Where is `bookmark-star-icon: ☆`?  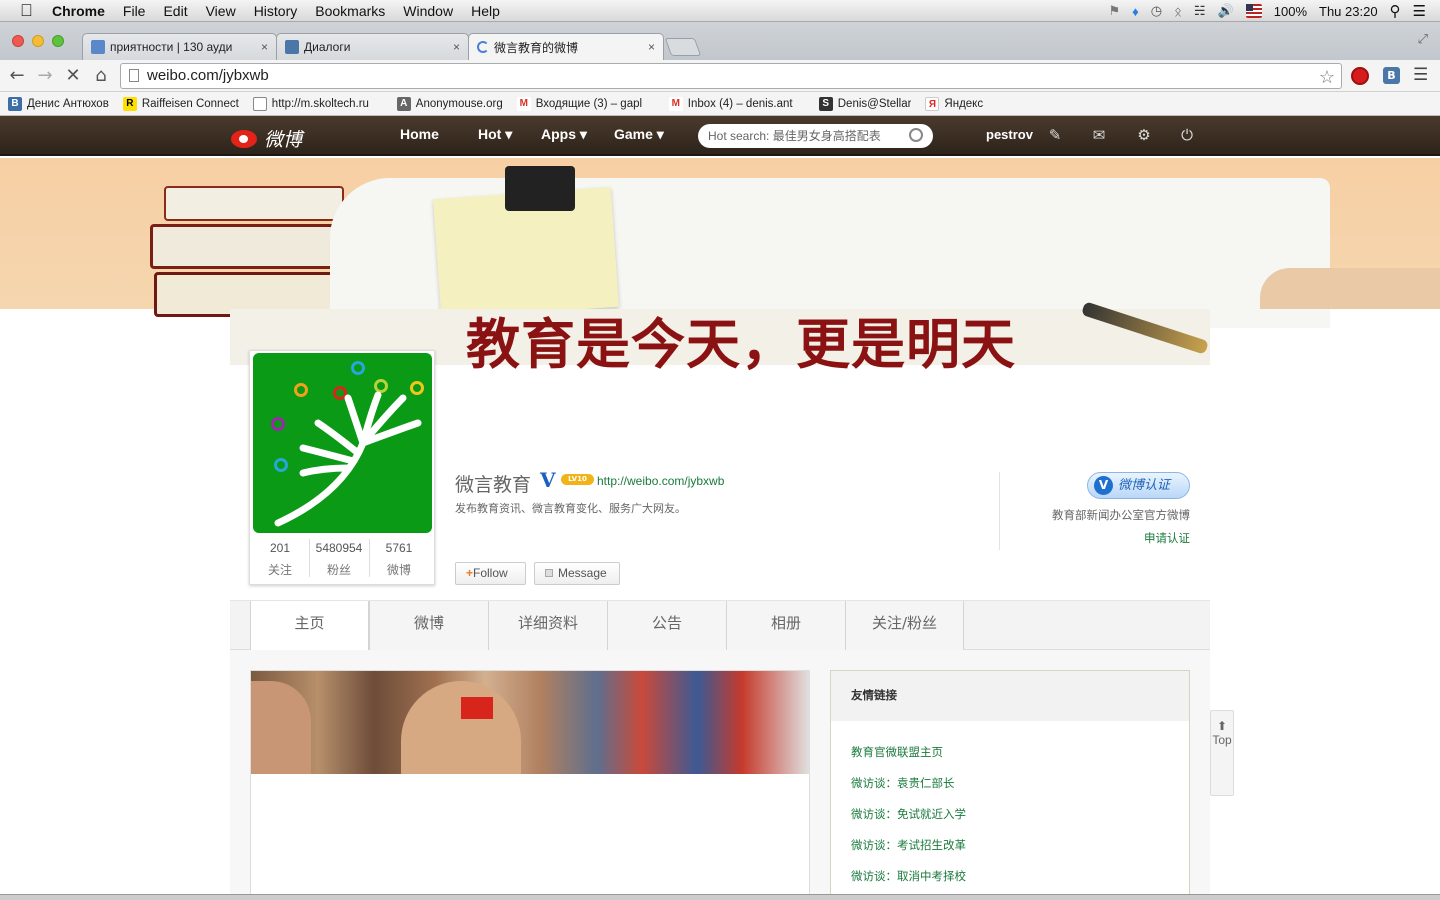
bookmark-star-icon: ☆ is located at coordinates (1327, 77).